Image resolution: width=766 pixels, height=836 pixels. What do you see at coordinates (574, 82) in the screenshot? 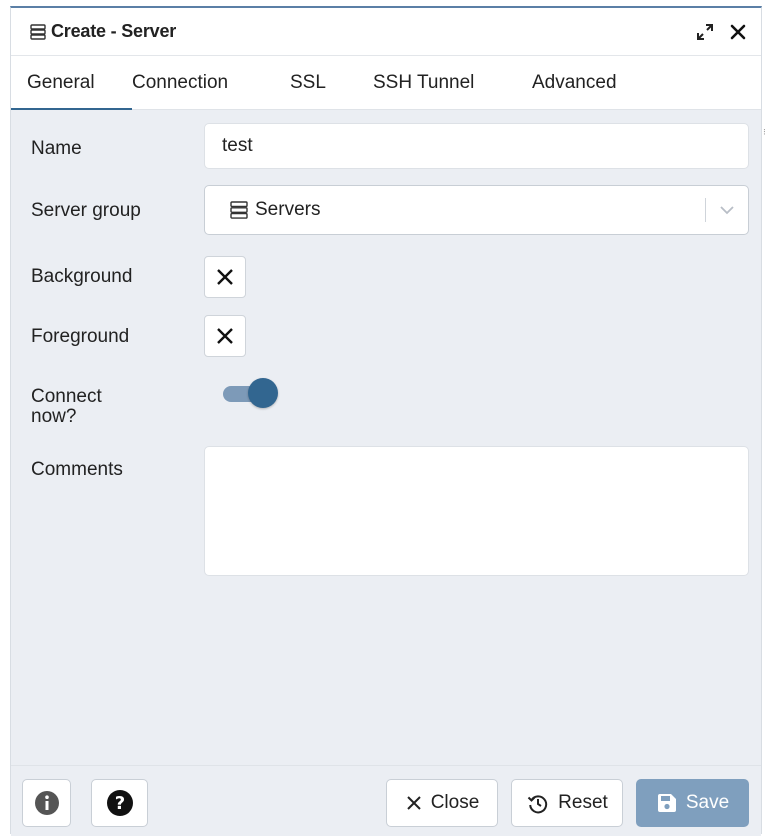
I see `tab-advanced-label: Advanced` at bounding box center [574, 82].